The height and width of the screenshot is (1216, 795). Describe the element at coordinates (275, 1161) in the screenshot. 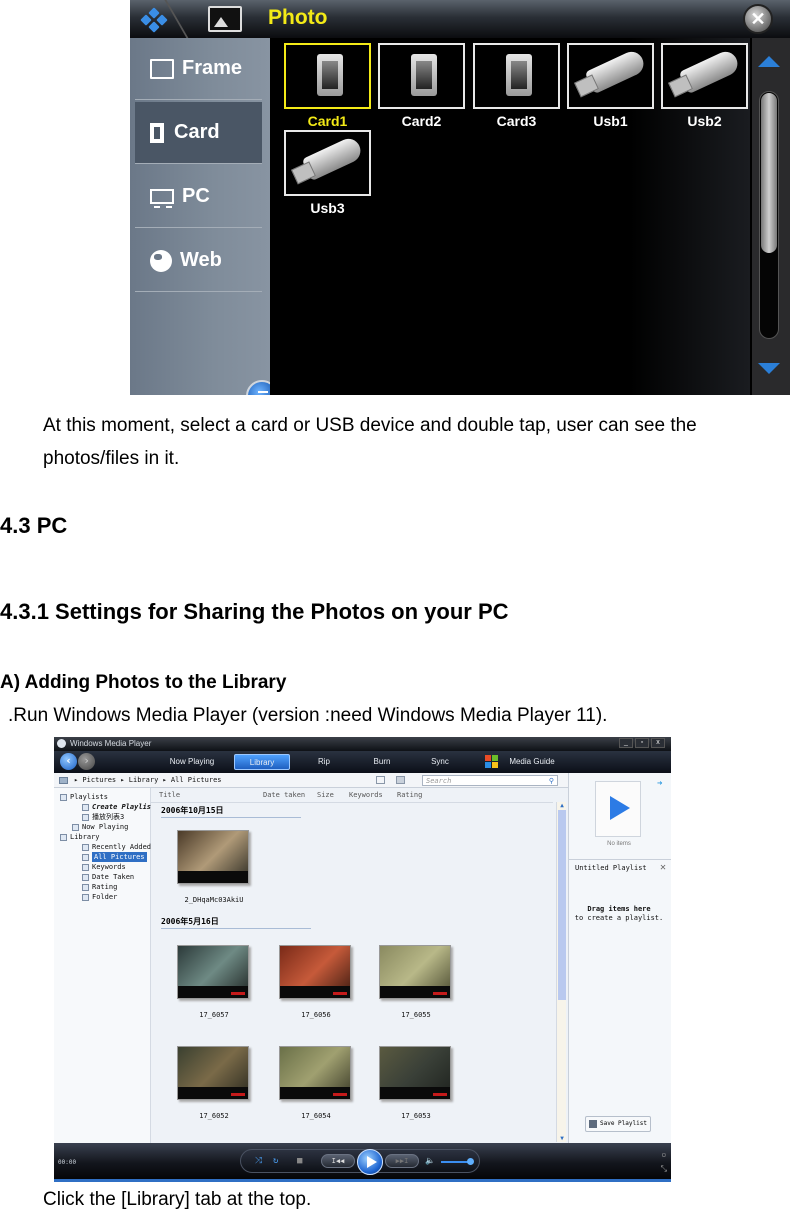

I see `repeat-button: ↻` at that location.